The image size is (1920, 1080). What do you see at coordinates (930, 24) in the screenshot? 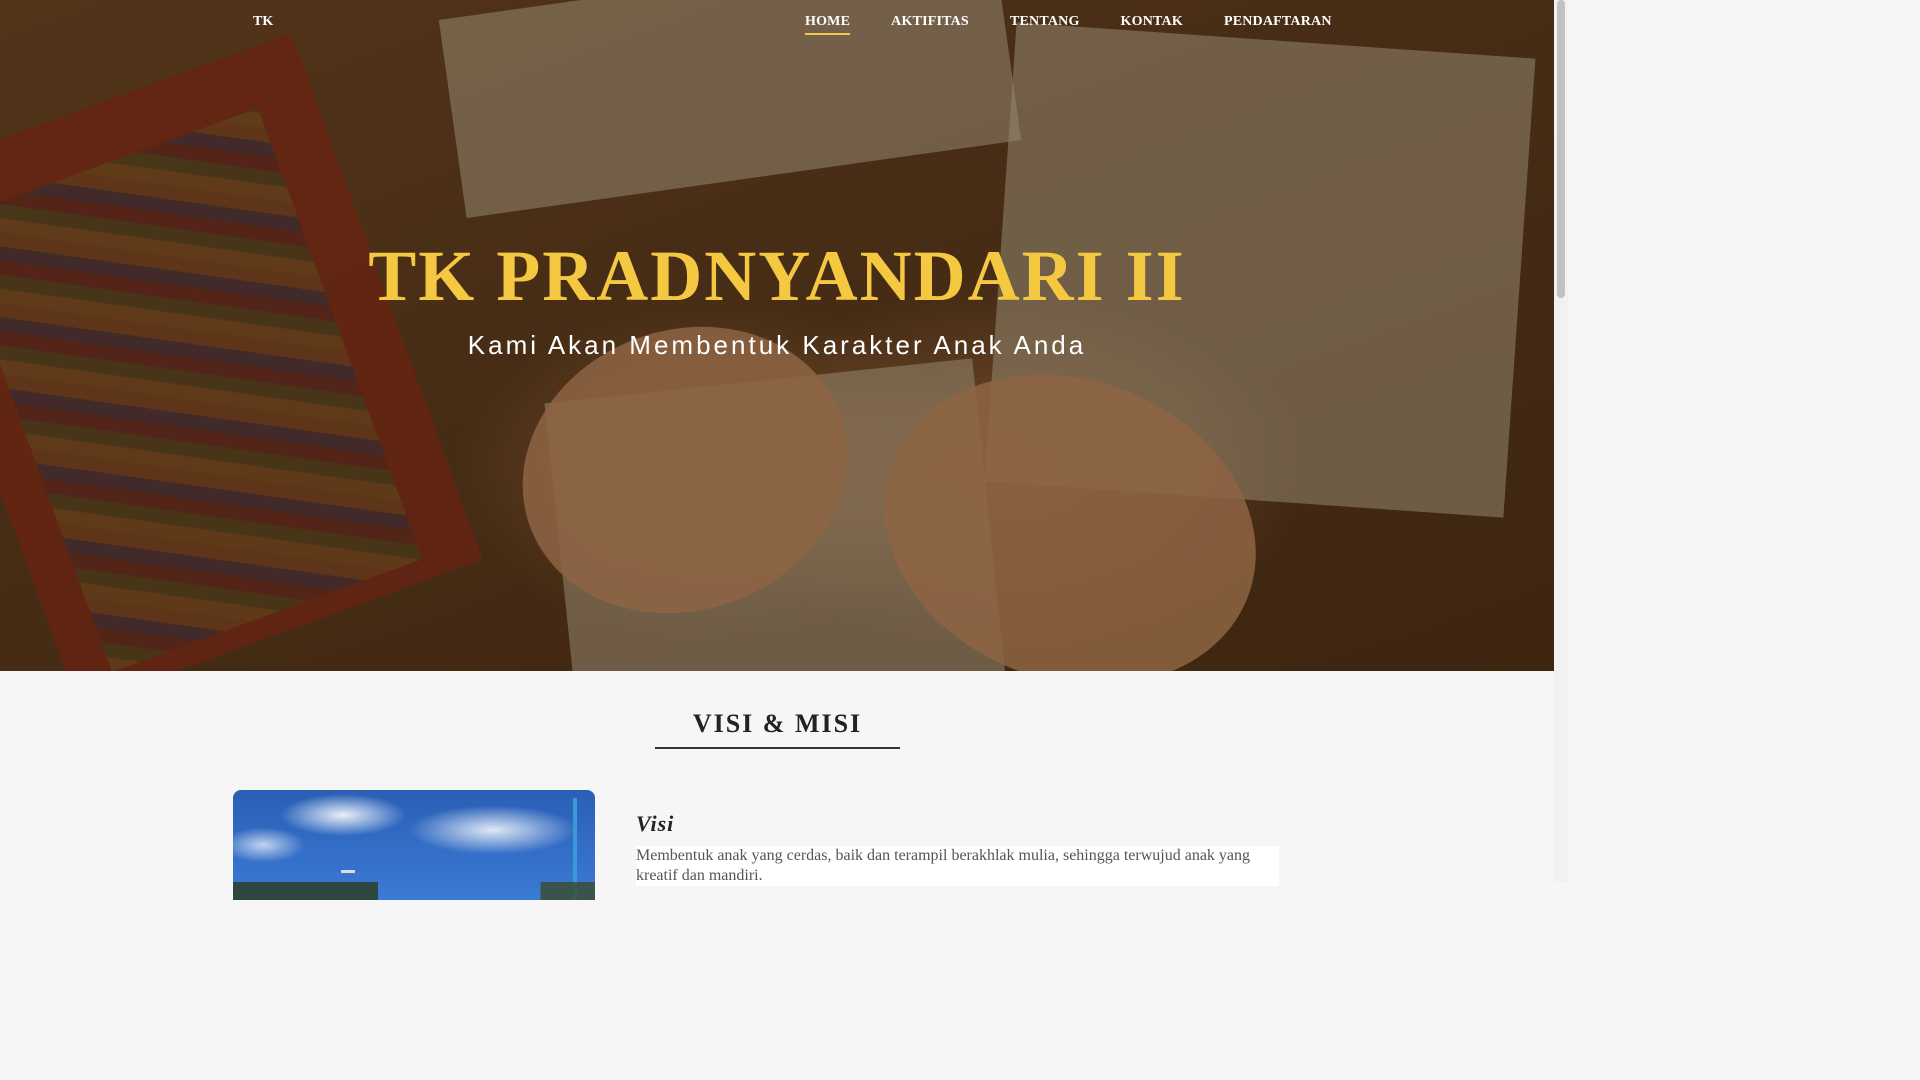
I see `nav-item-aktifitas: AKTIFITAS` at bounding box center [930, 24].